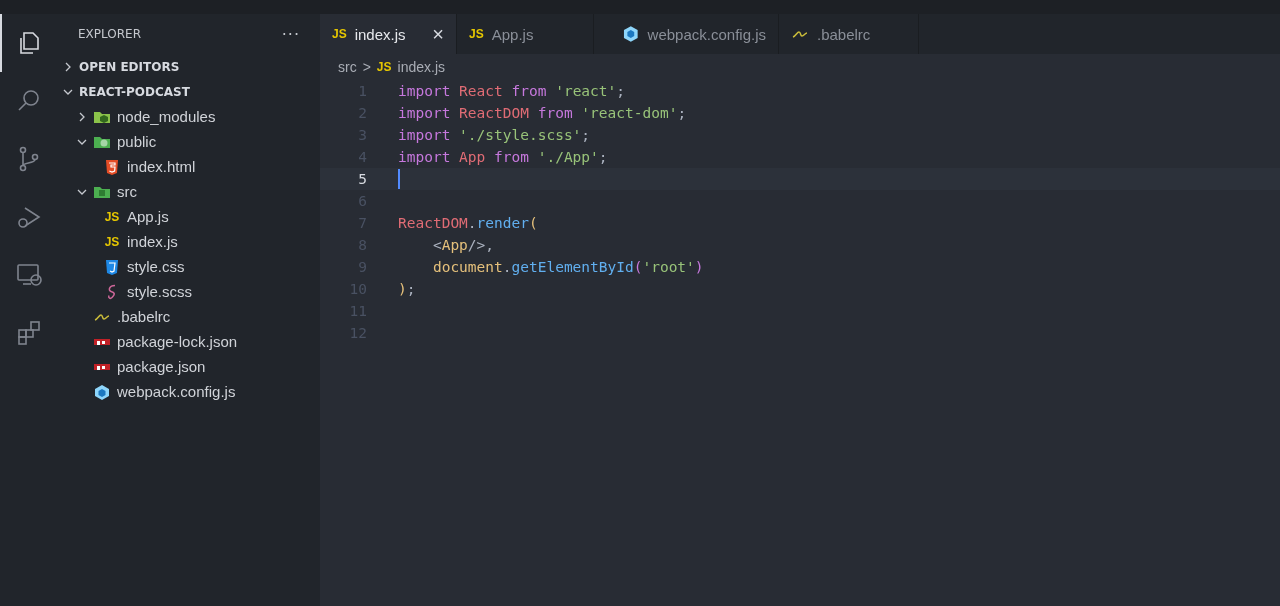 This screenshot has height=606, width=1280. Describe the element at coordinates (187, 241) in the screenshot. I see `tree-item: JS index.js` at that location.